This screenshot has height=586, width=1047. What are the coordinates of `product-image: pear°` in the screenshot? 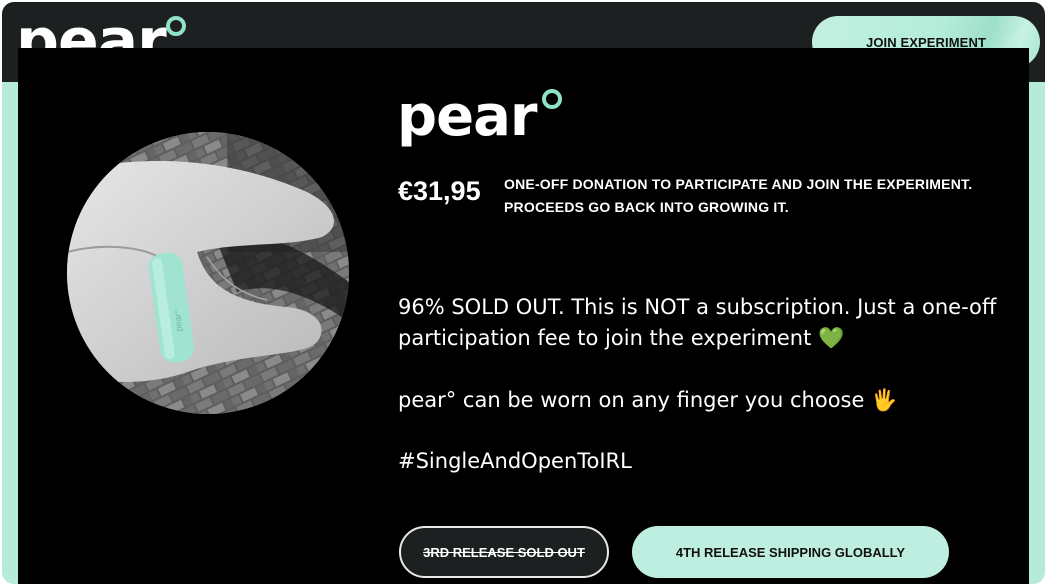 It's located at (208, 273).